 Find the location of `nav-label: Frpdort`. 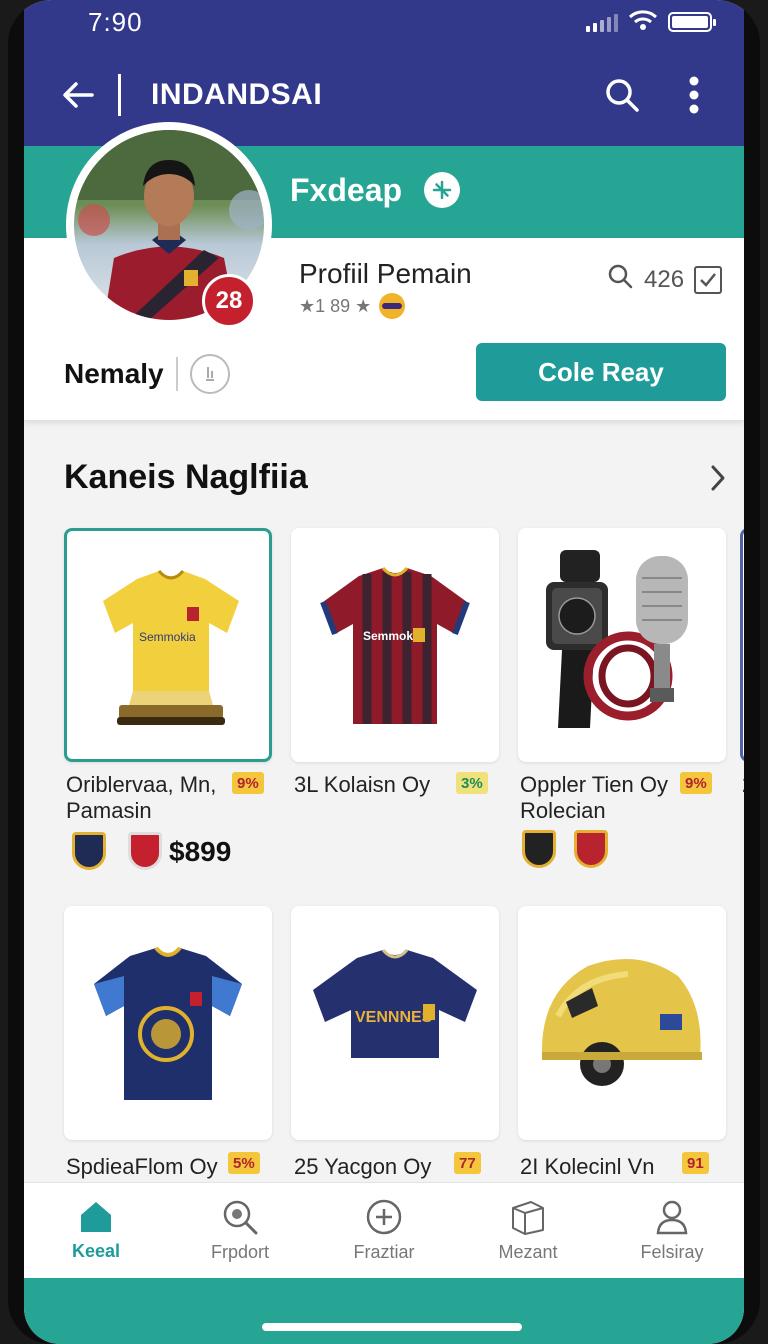

nav-label: Frpdort is located at coordinates (240, 1252).